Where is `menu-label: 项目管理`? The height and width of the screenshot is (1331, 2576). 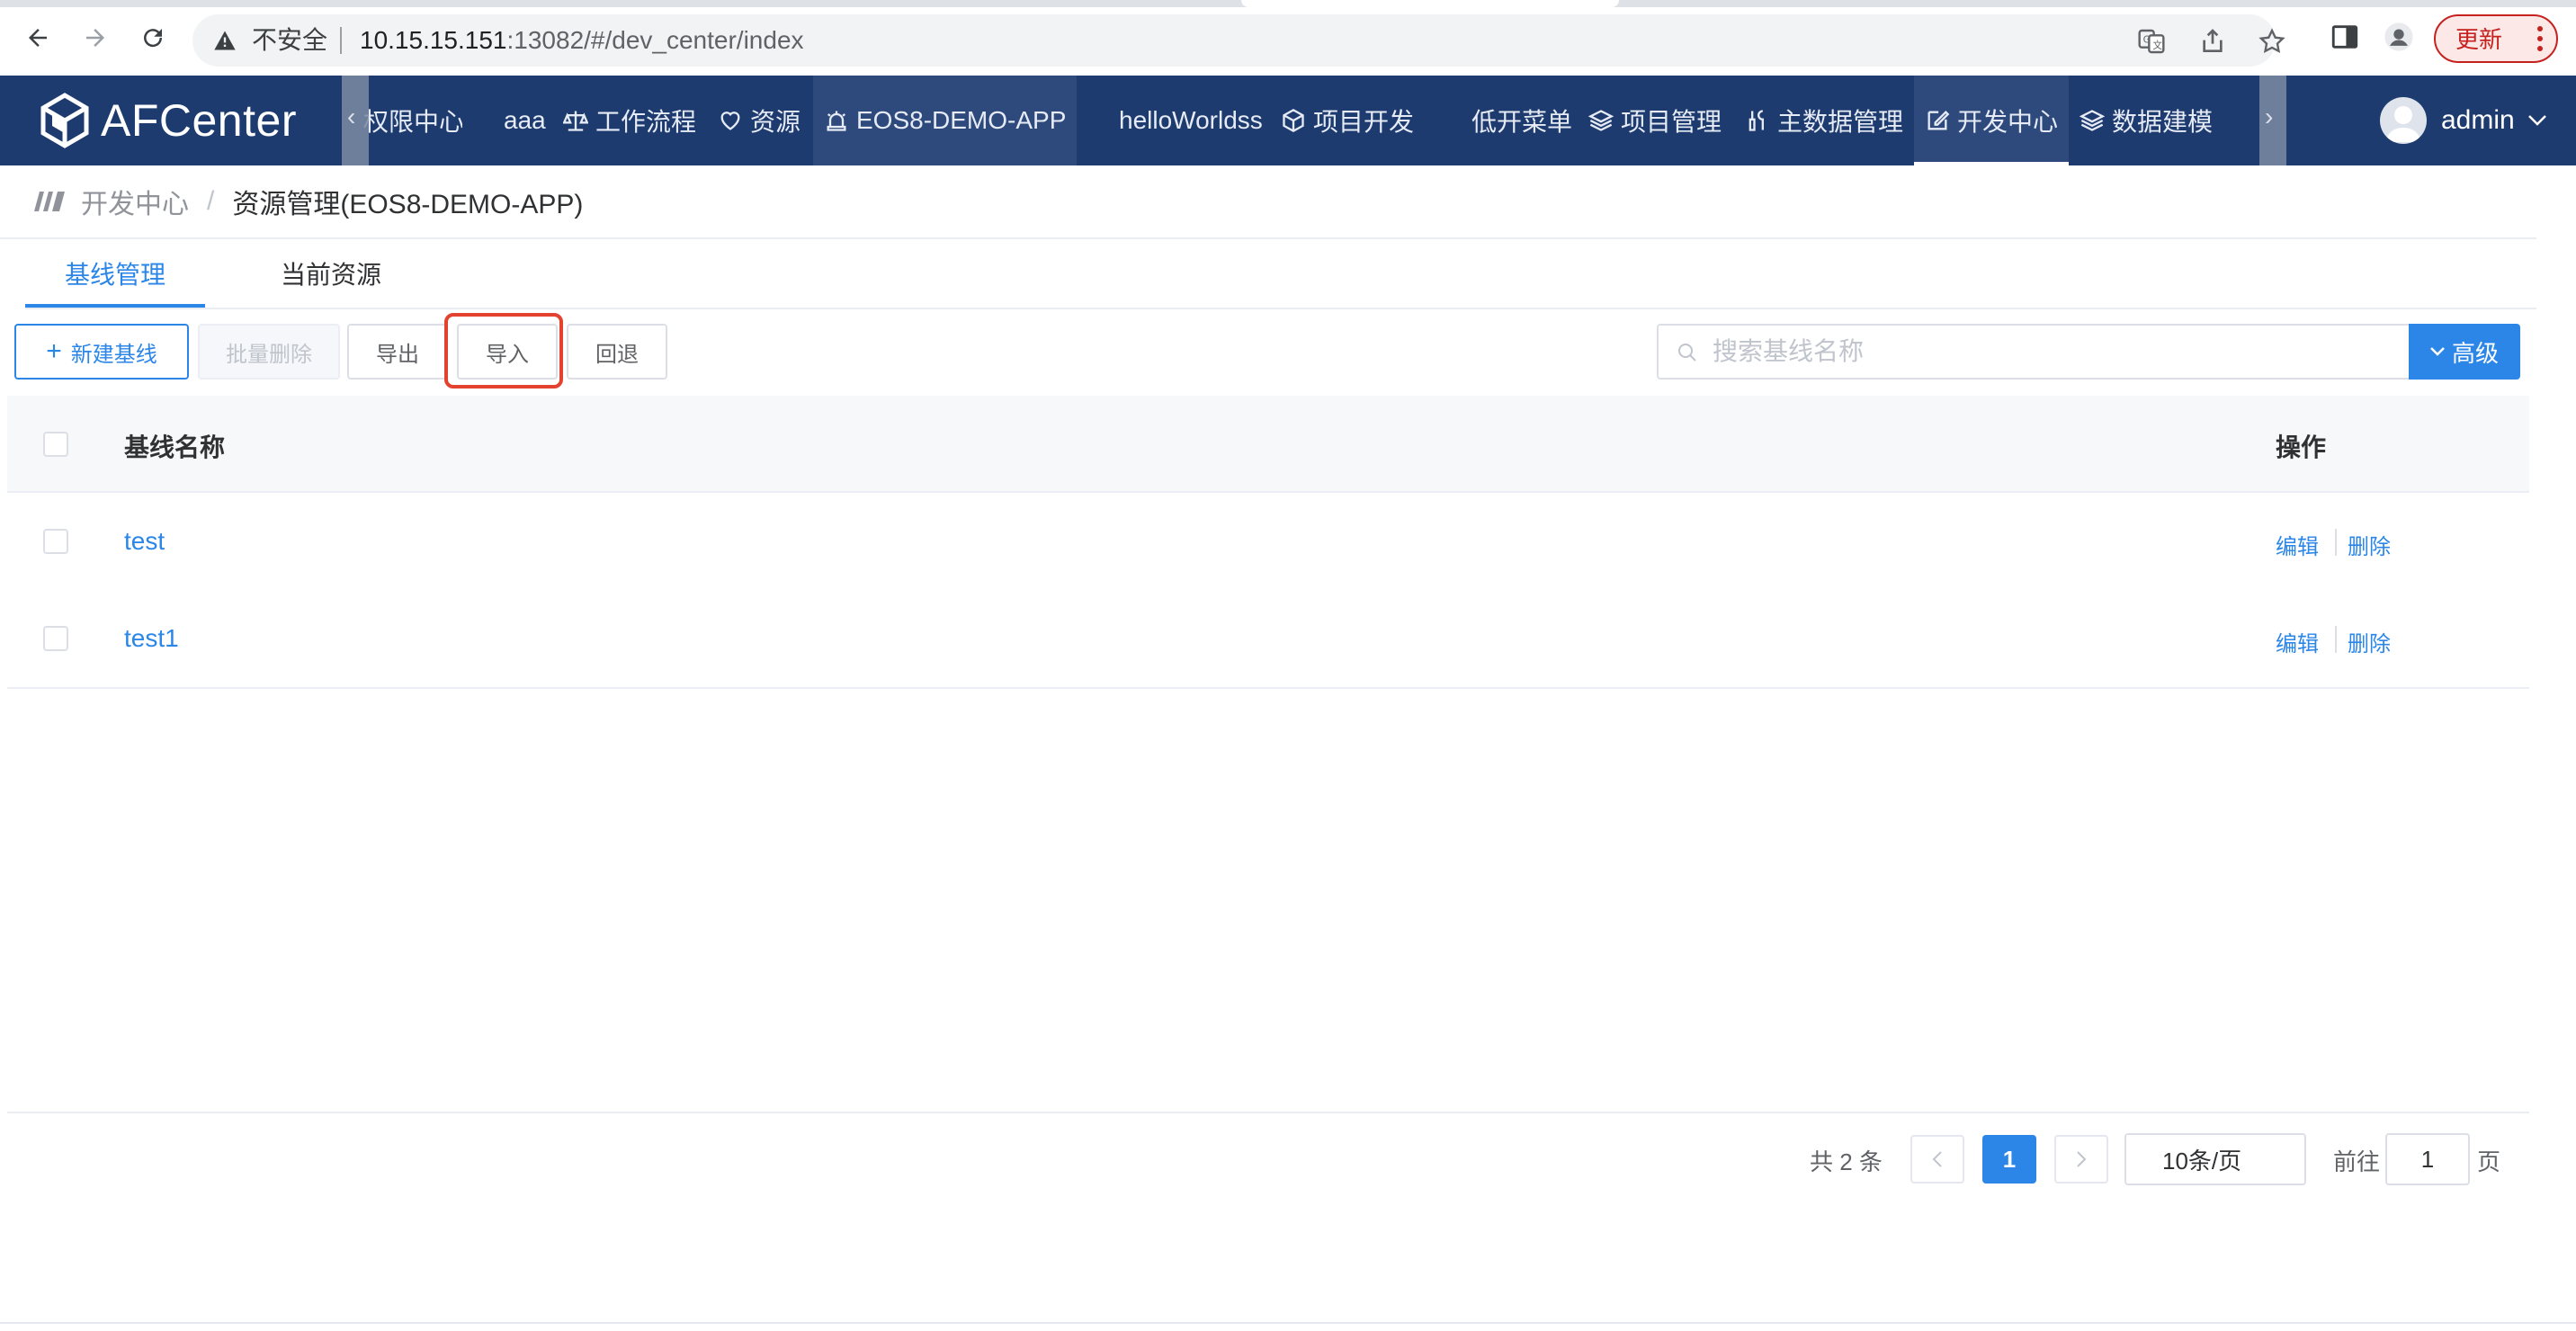 menu-label: 项目管理 is located at coordinates (1671, 122).